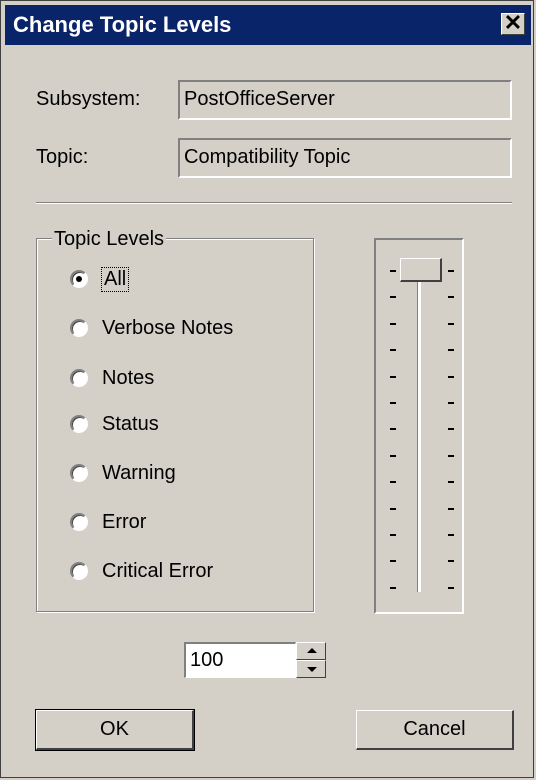 The height and width of the screenshot is (780, 536). I want to click on level-spinner, so click(311, 660).